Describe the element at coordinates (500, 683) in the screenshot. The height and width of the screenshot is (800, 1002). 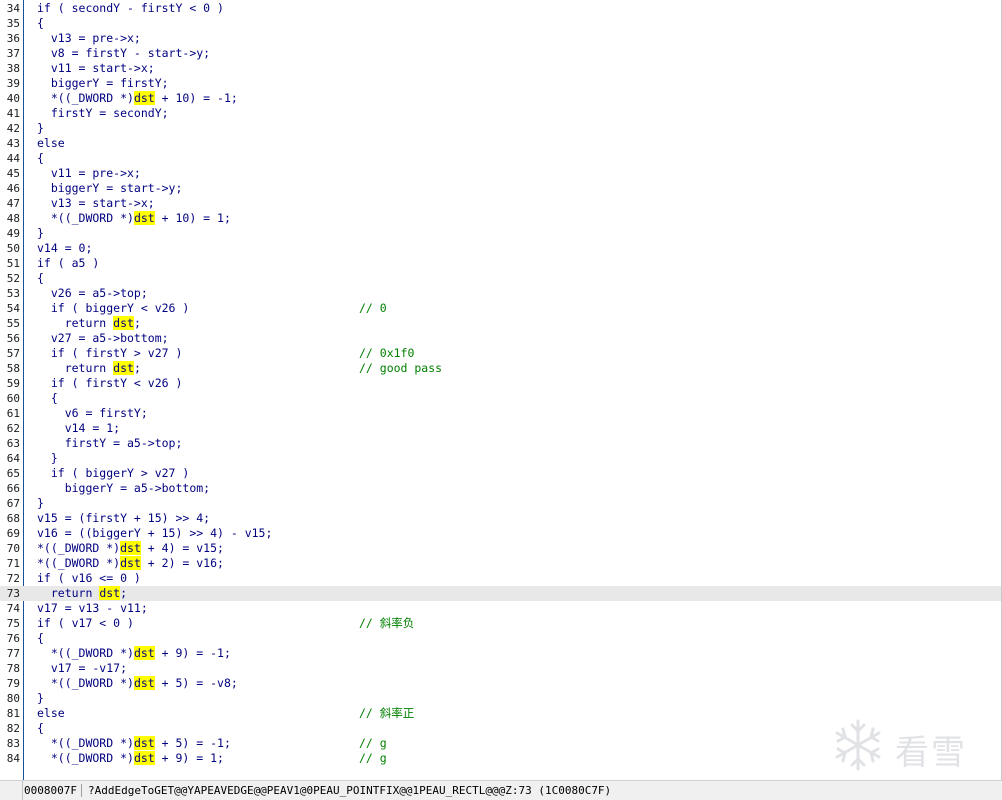
I see `code-line: 79 *((_DWORD *)dst + 5) = -v8;` at that location.